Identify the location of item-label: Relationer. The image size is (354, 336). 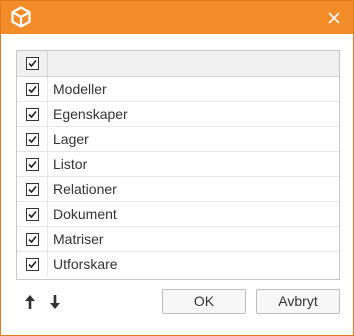
(85, 189).